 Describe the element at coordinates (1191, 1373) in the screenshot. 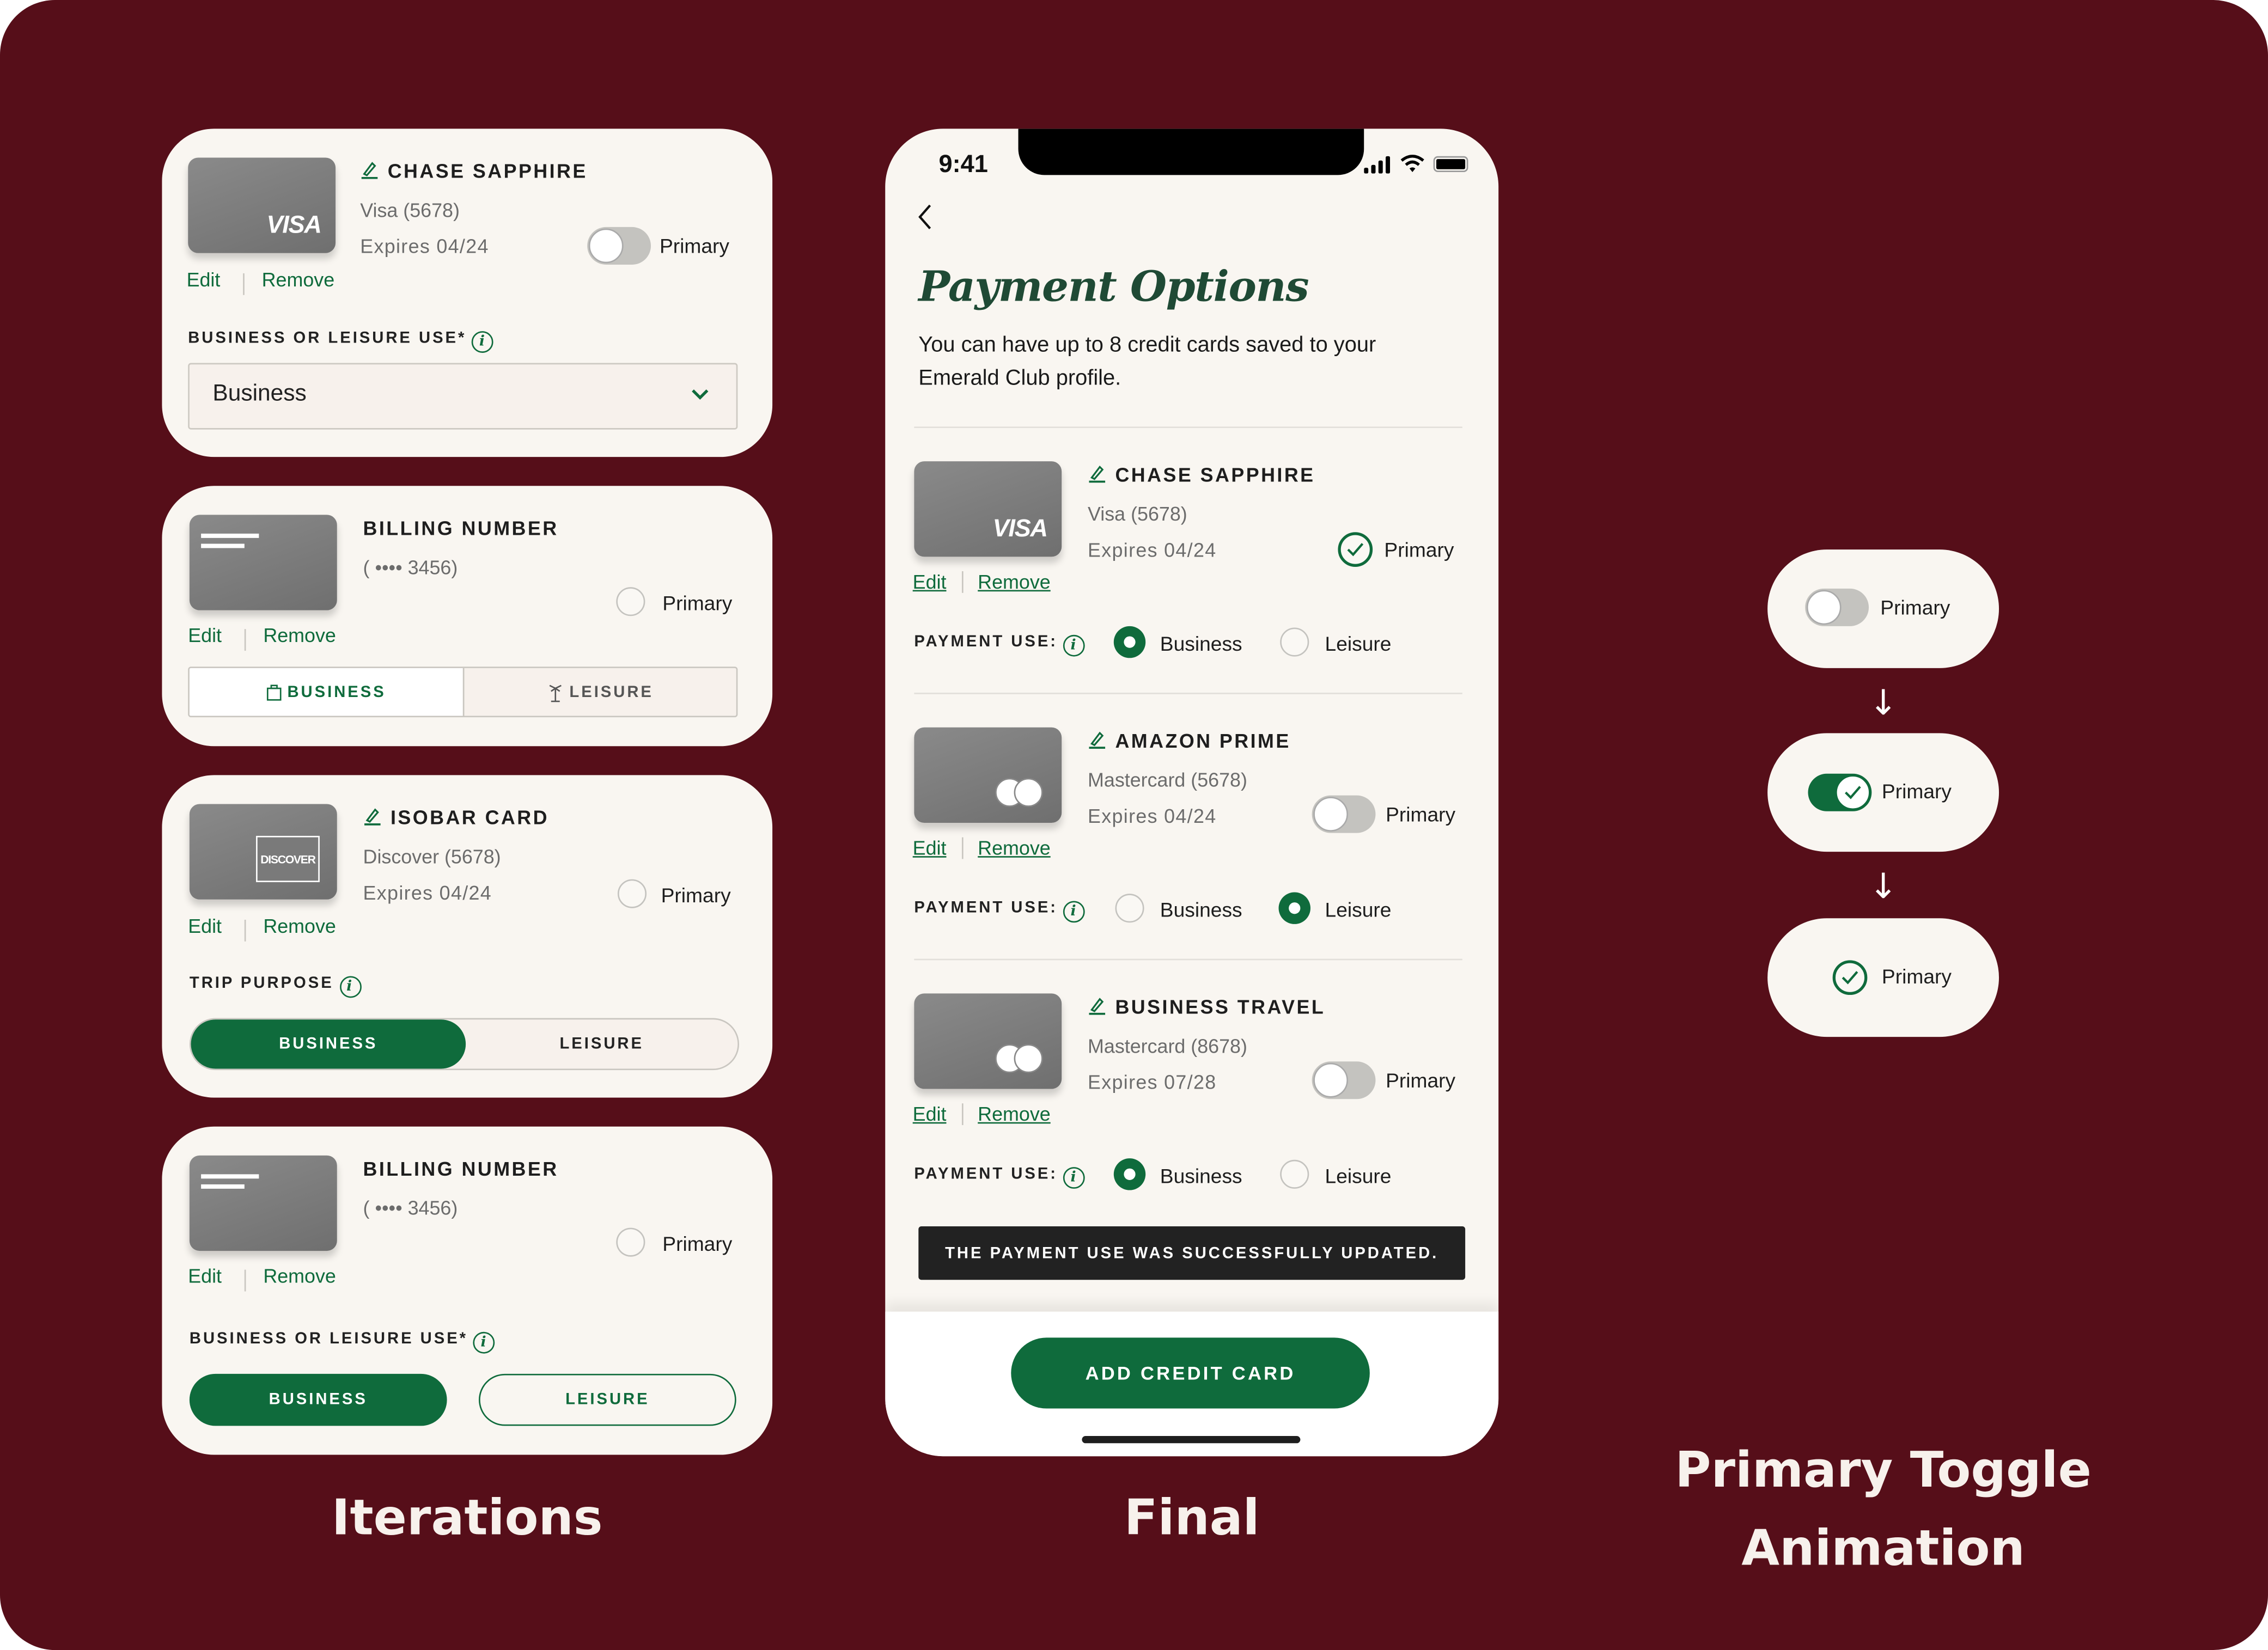

I see `add-credit-card-button: ADD CREDIT CARD` at that location.